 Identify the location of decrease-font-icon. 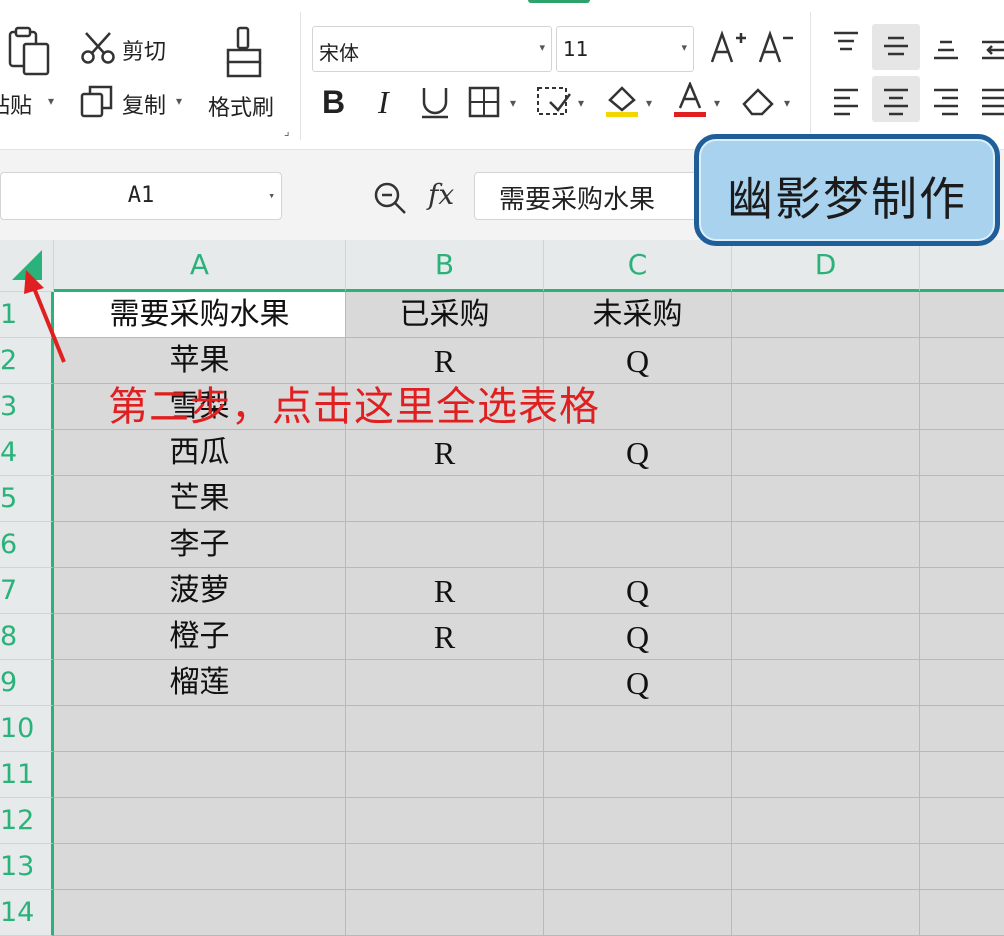
(776, 48).